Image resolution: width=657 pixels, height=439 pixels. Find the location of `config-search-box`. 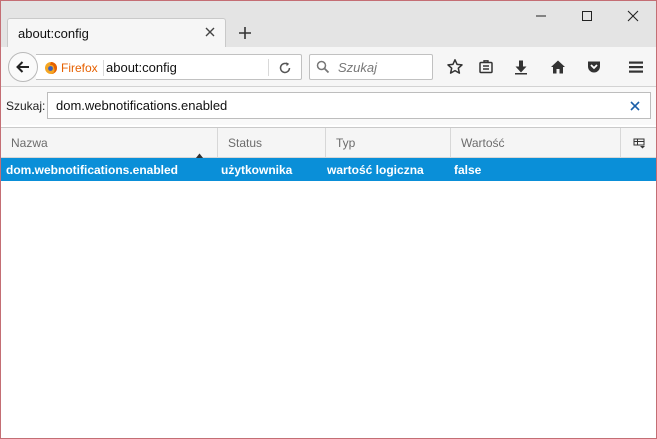

config-search-box is located at coordinates (349, 105).